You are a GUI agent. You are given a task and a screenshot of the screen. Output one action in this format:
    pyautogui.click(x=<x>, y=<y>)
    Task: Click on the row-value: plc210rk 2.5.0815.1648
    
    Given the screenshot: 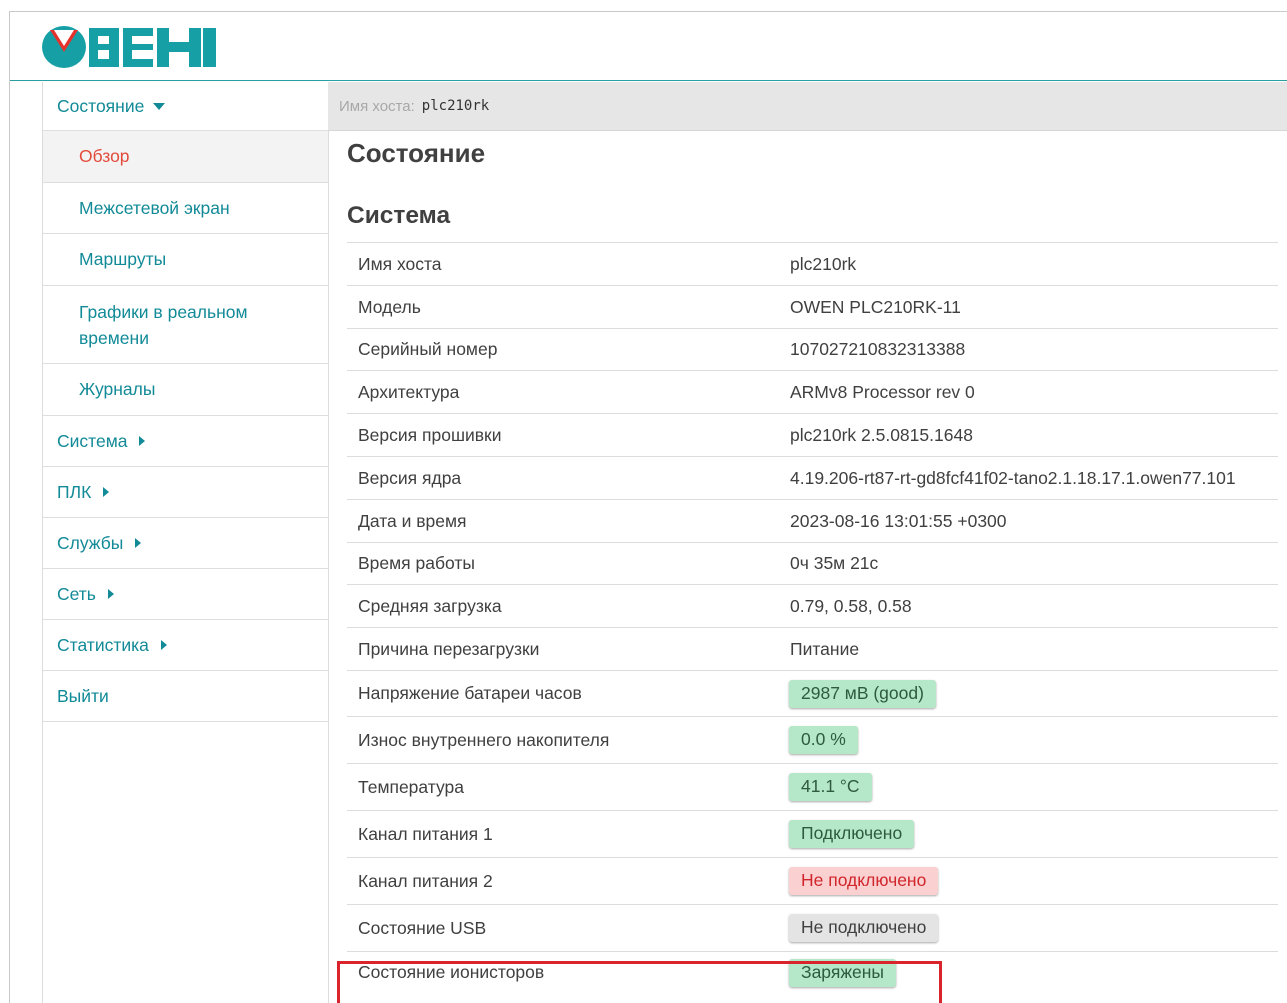 What is the action you would take?
    pyautogui.click(x=881, y=434)
    